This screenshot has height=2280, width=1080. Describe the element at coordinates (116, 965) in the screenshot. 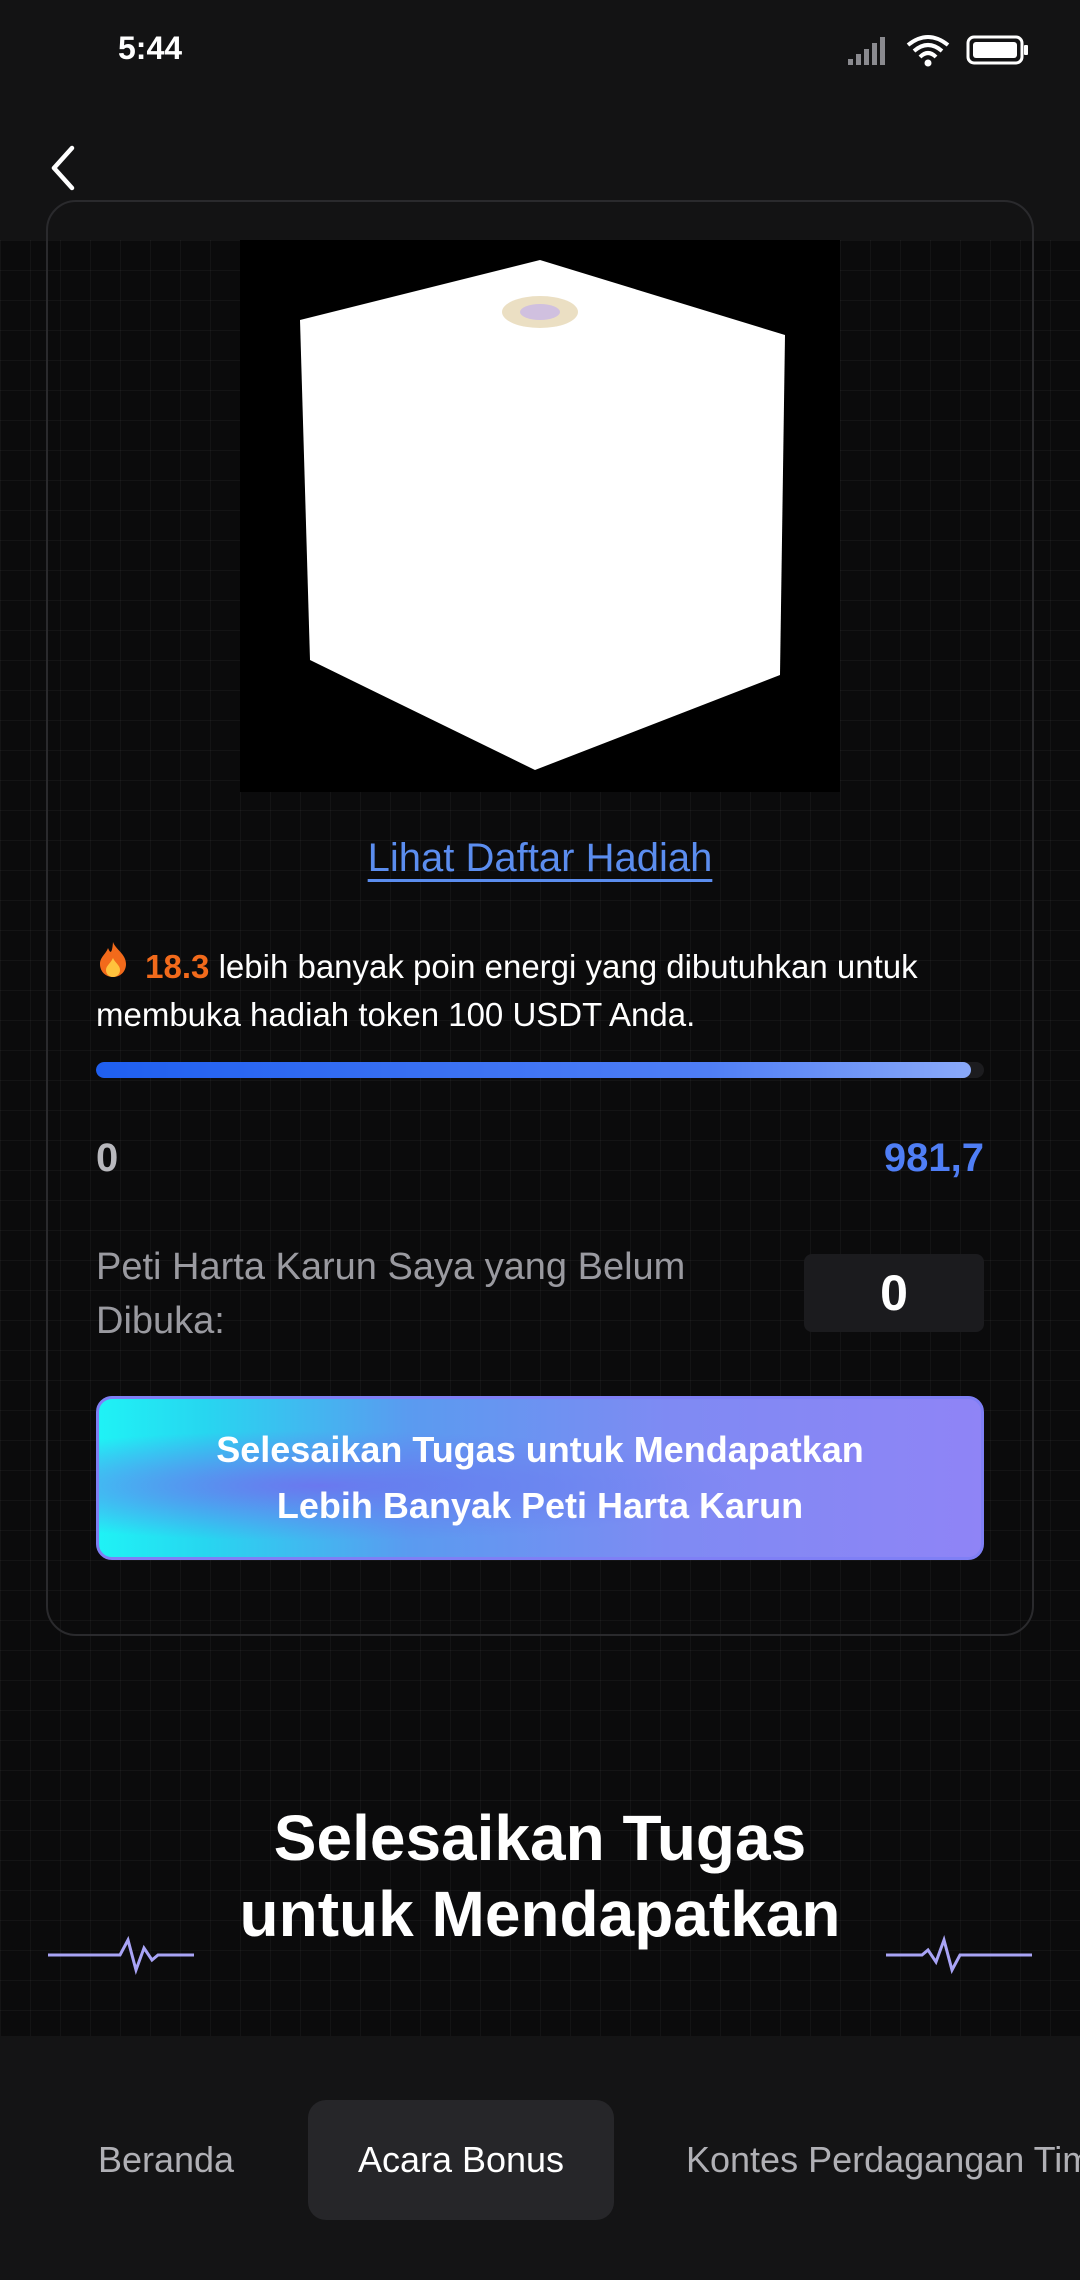

I see `fire-icon` at that location.